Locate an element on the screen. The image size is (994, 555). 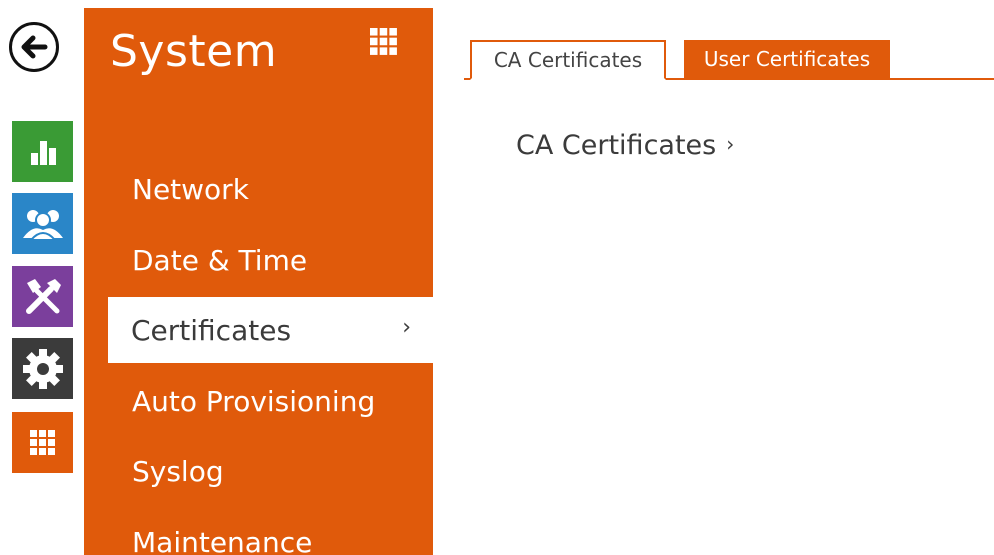
tab-ca-certificates: CA Certificates is located at coordinates (568, 60).